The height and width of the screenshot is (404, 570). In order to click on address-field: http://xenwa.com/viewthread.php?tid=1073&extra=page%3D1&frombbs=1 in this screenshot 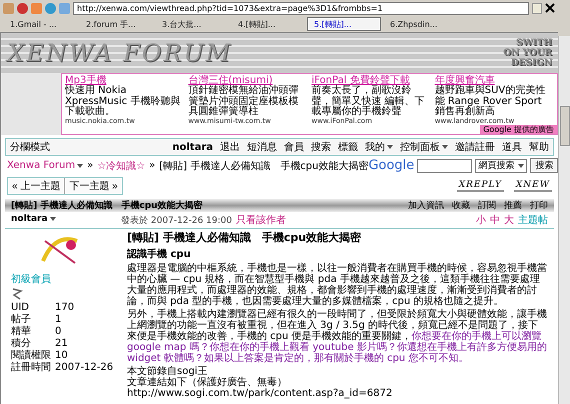, I will do `click(301, 8)`.